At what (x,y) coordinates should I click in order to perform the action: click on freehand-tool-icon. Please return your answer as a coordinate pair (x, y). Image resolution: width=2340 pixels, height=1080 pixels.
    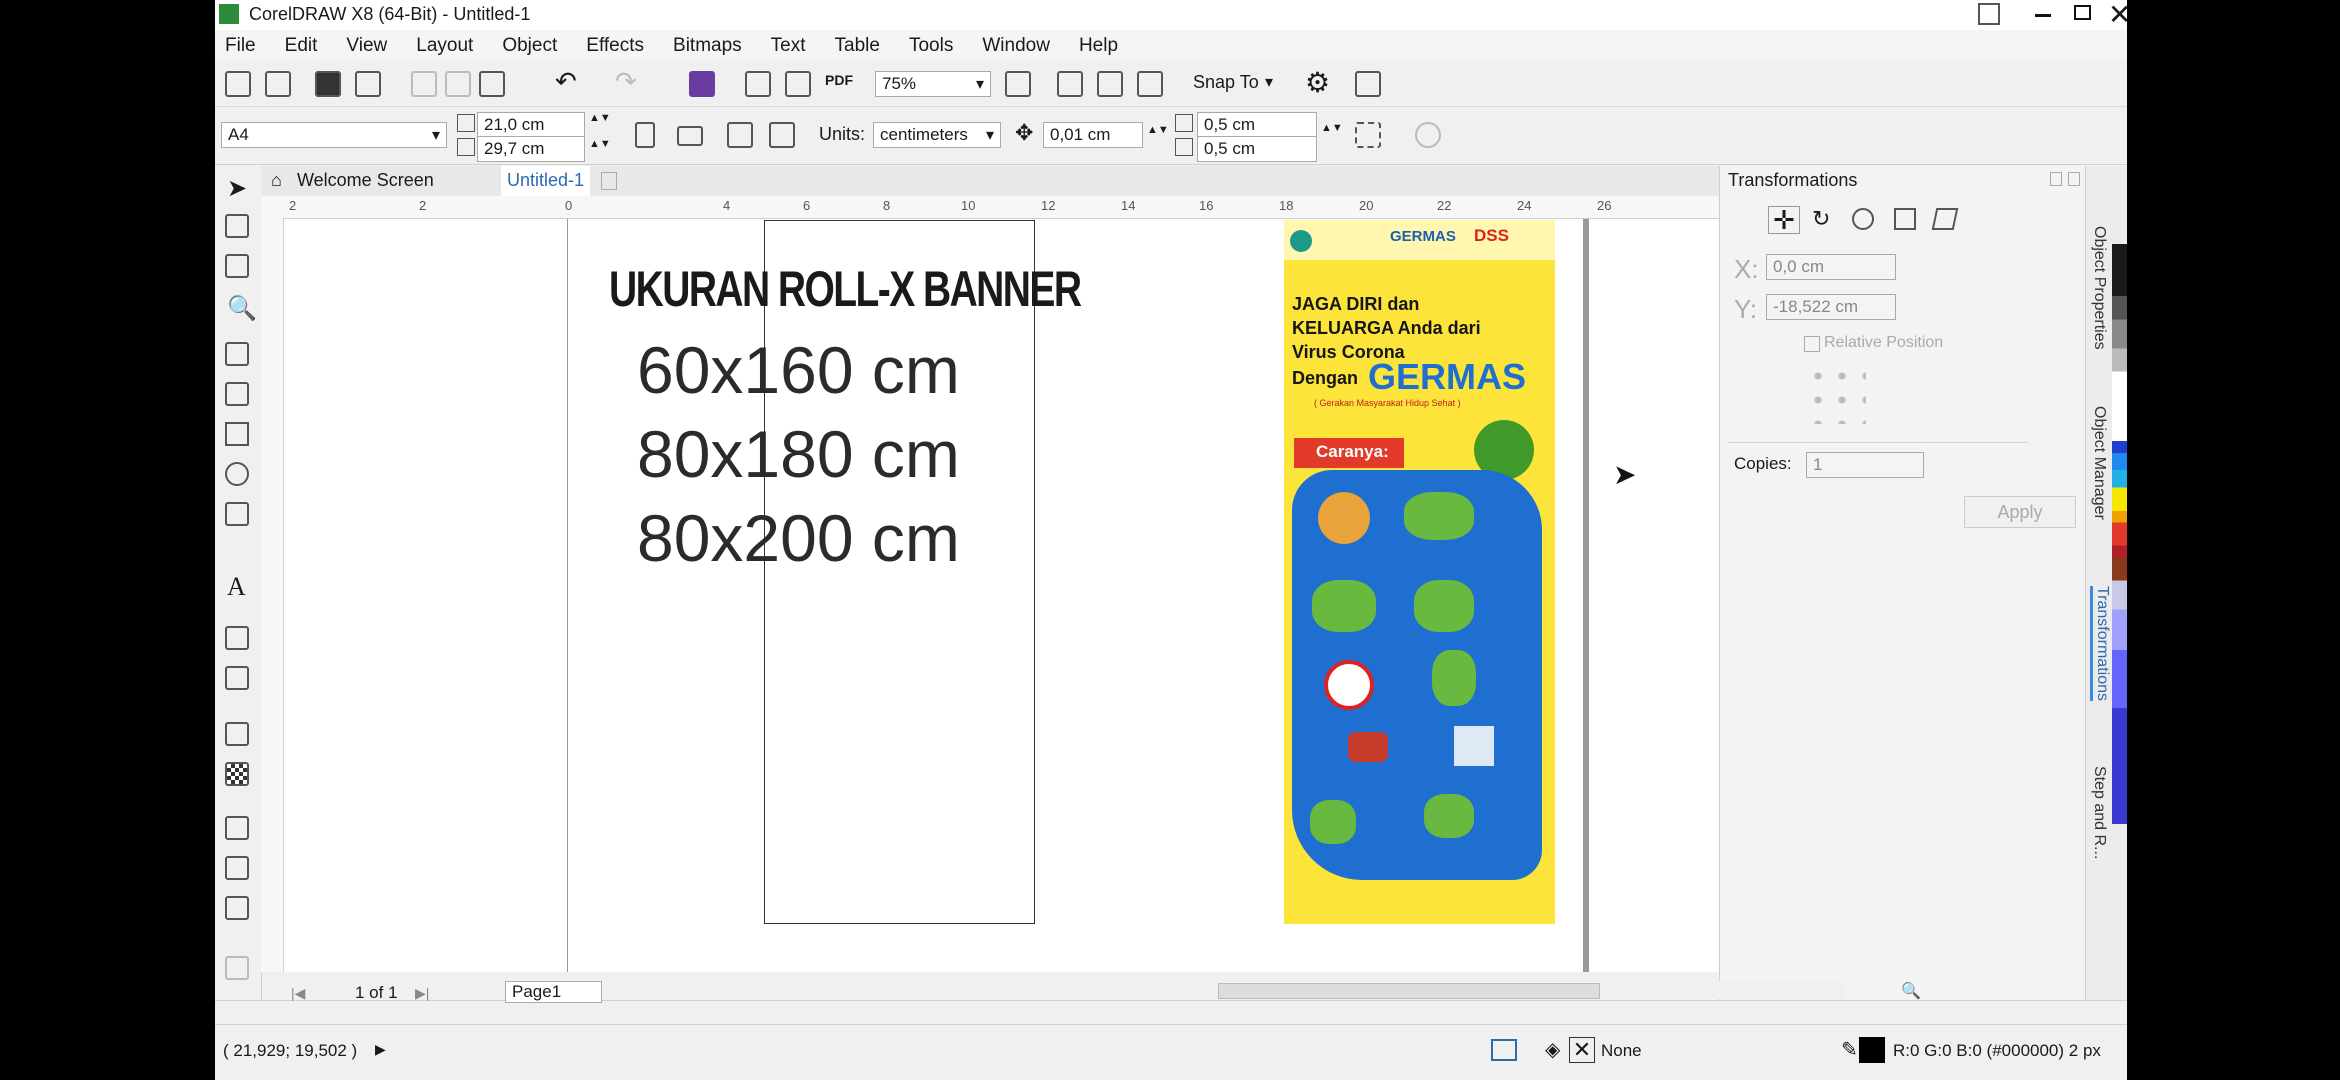
    Looking at the image, I should click on (237, 354).